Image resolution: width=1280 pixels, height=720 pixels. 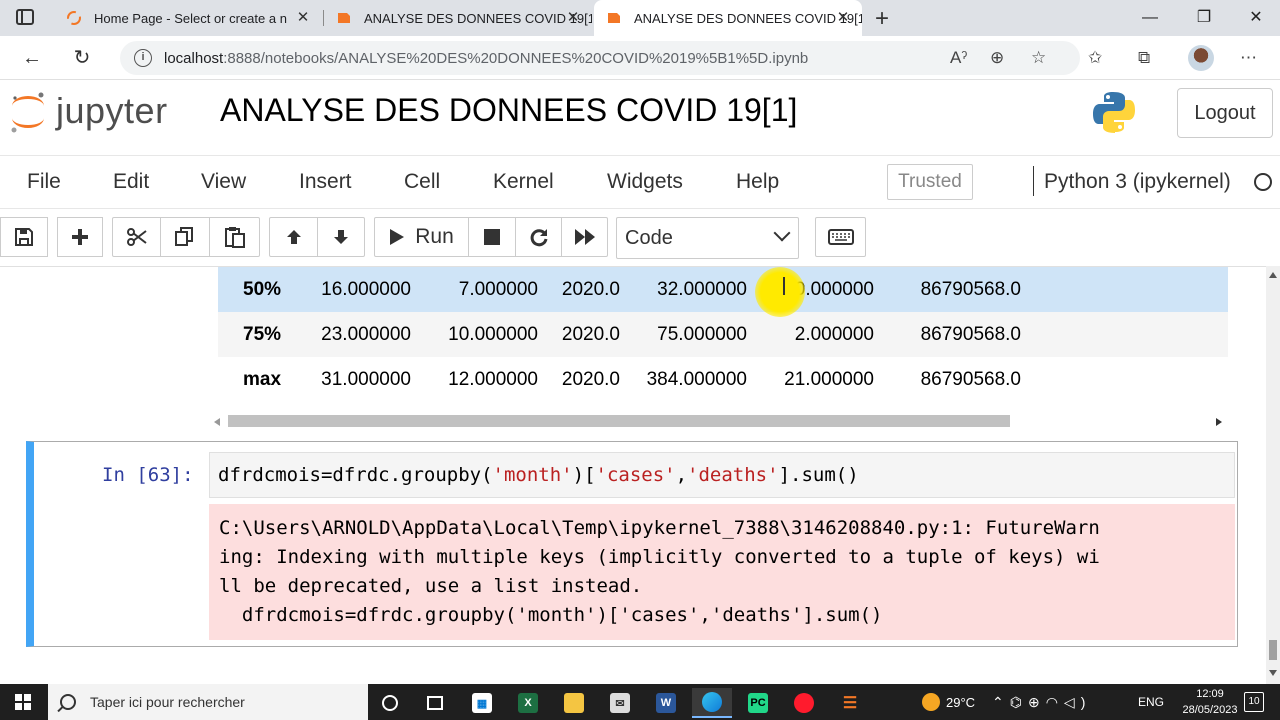 What do you see at coordinates (590, 379) in the screenshot?
I see `table-cell: 2020.0` at bounding box center [590, 379].